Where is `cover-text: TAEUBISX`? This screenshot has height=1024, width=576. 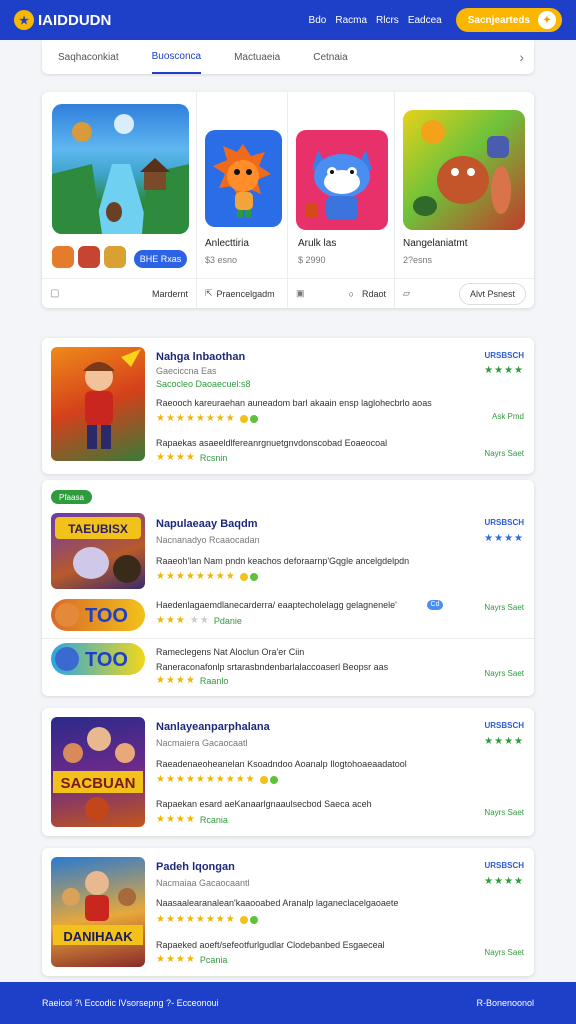 cover-text: TAEUBISX is located at coordinates (98, 529).